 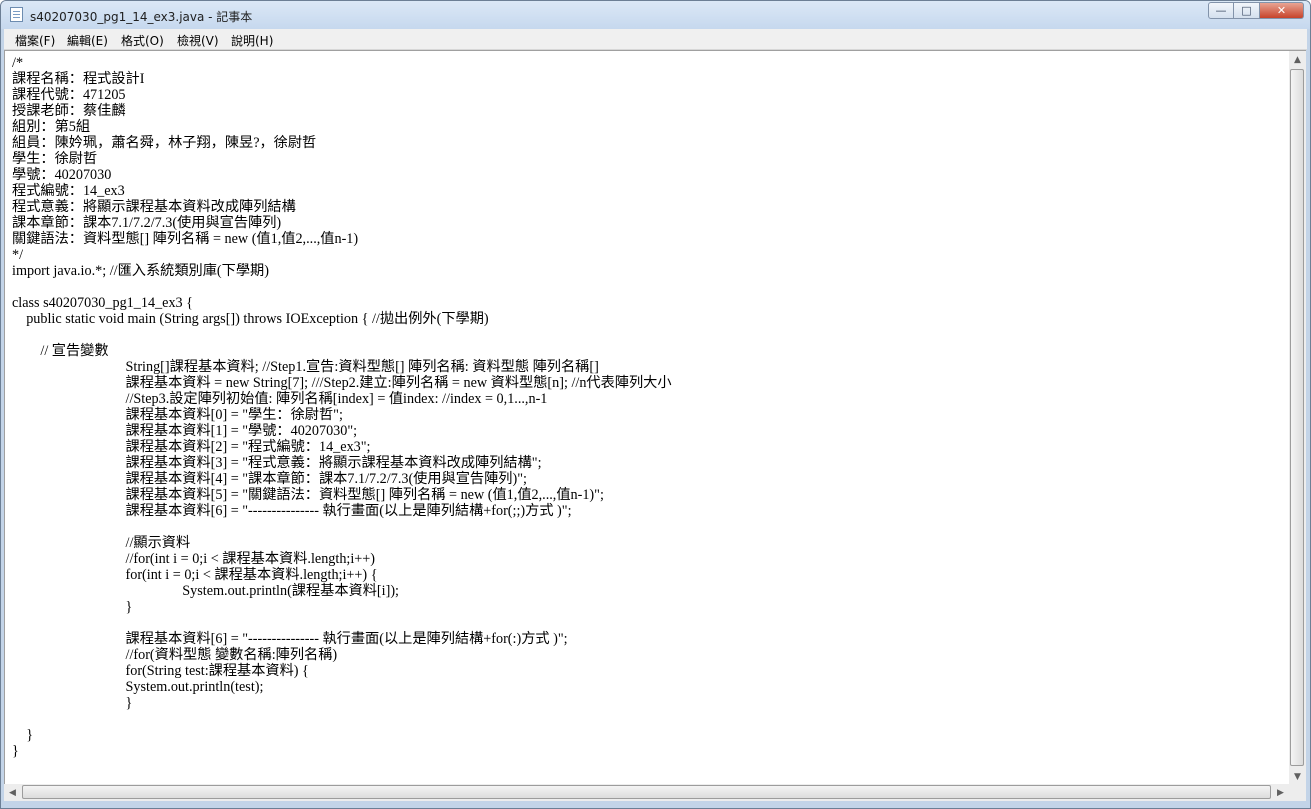 What do you see at coordinates (191, 447) in the screenshot?
I see `text-line: 課程基本資料[2] = "程式編號：14_ex3";` at bounding box center [191, 447].